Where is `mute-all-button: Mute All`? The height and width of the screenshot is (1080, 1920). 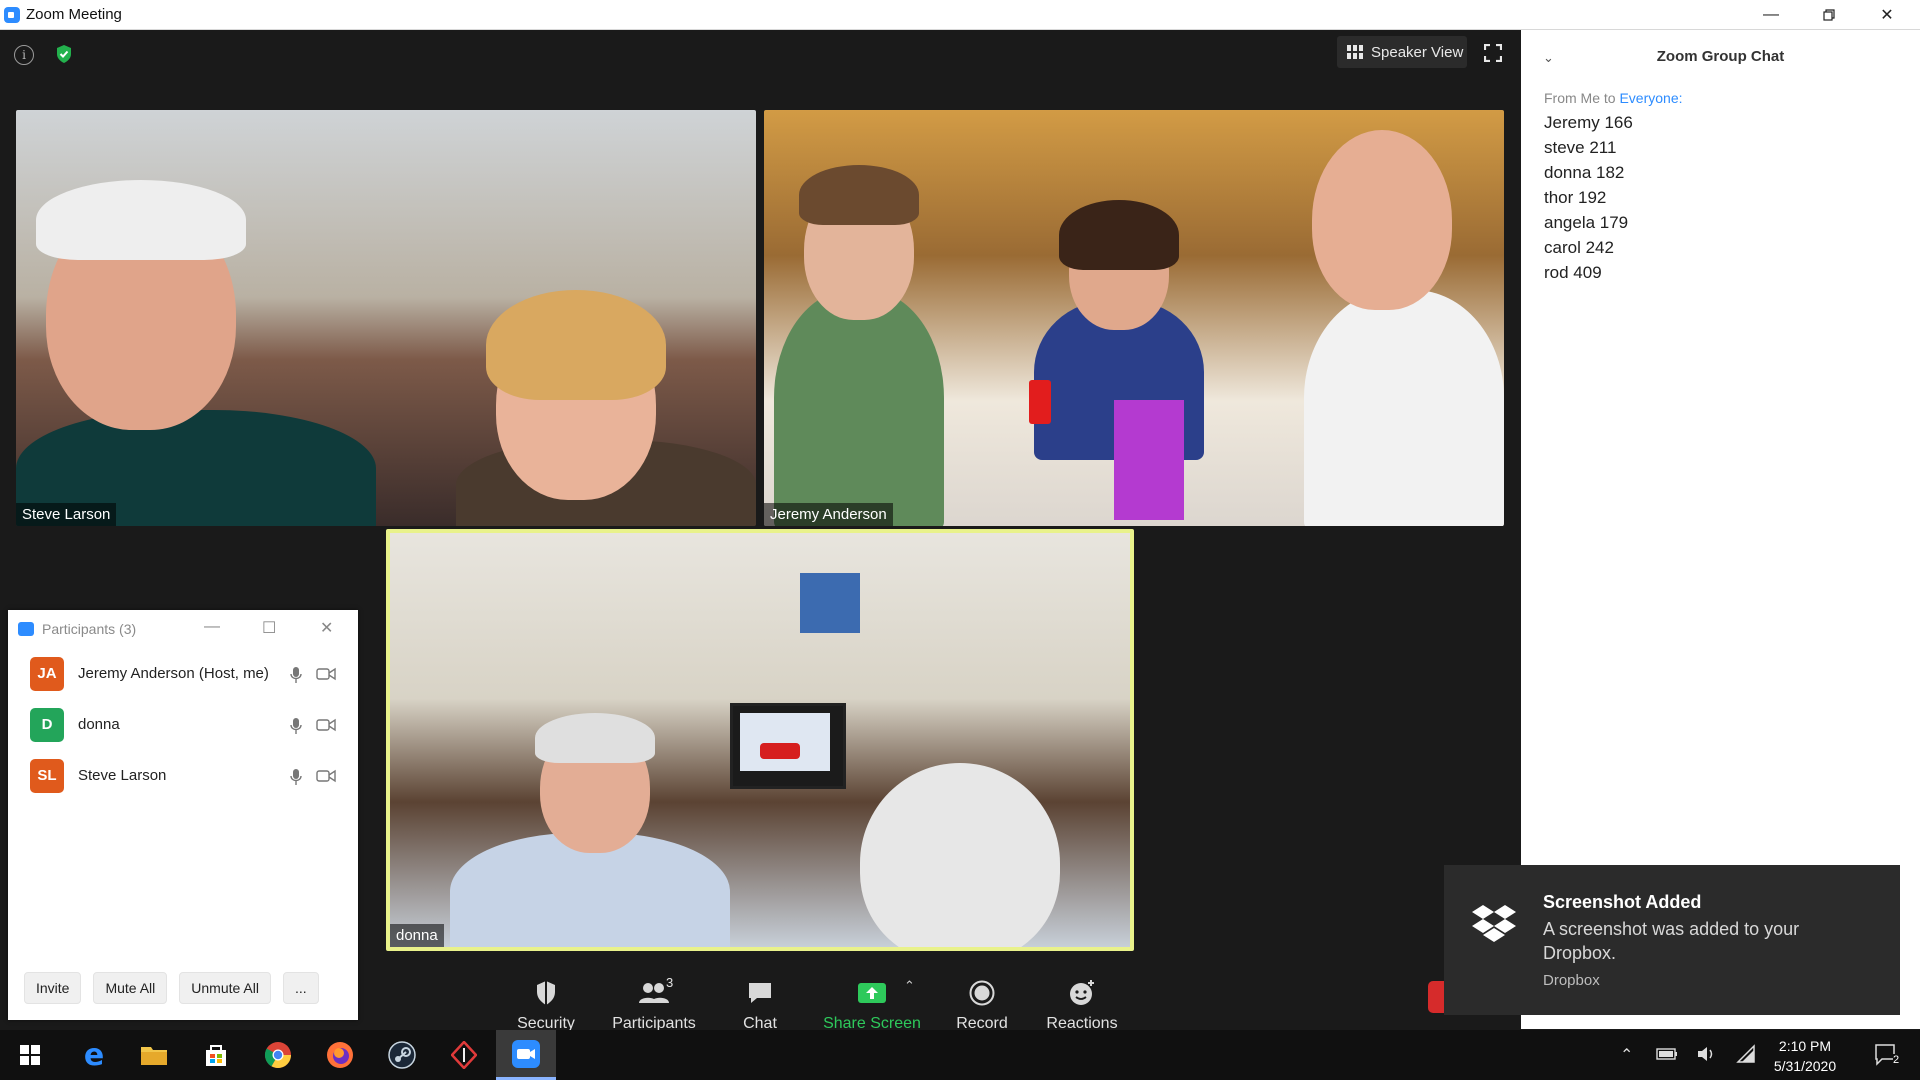 mute-all-button: Mute All is located at coordinates (130, 988).